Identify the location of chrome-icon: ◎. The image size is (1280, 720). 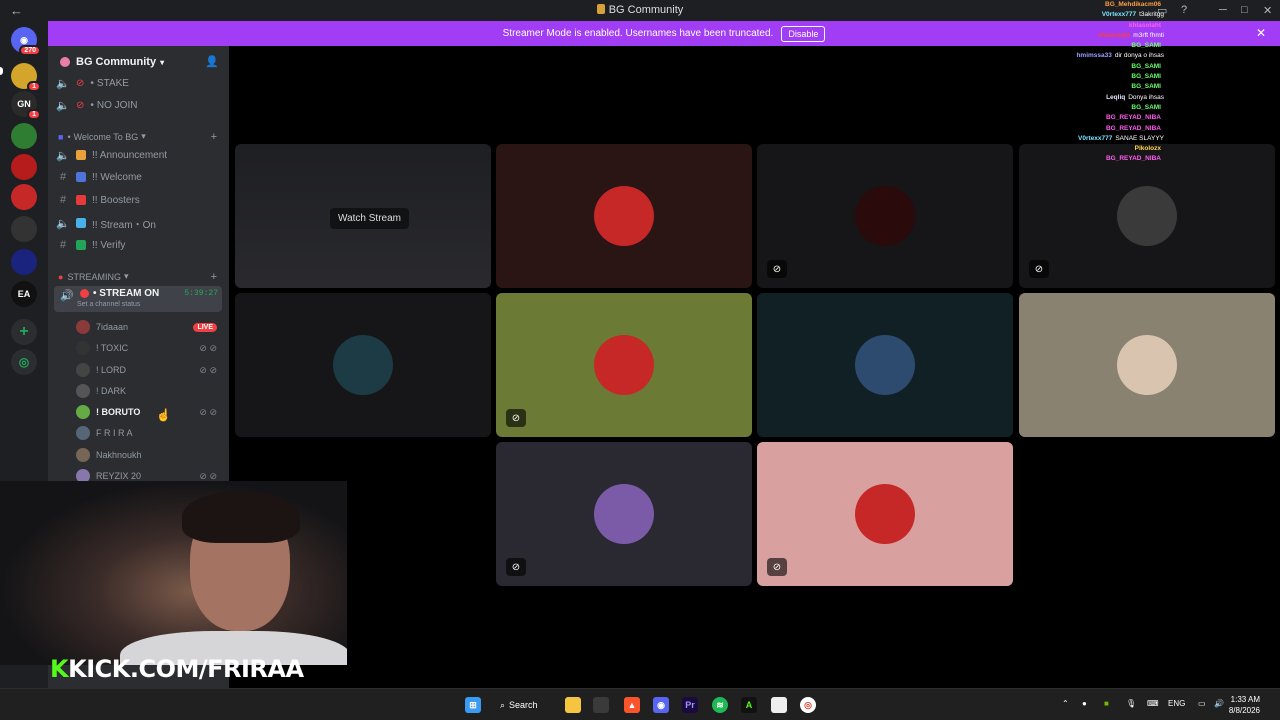
(808, 705).